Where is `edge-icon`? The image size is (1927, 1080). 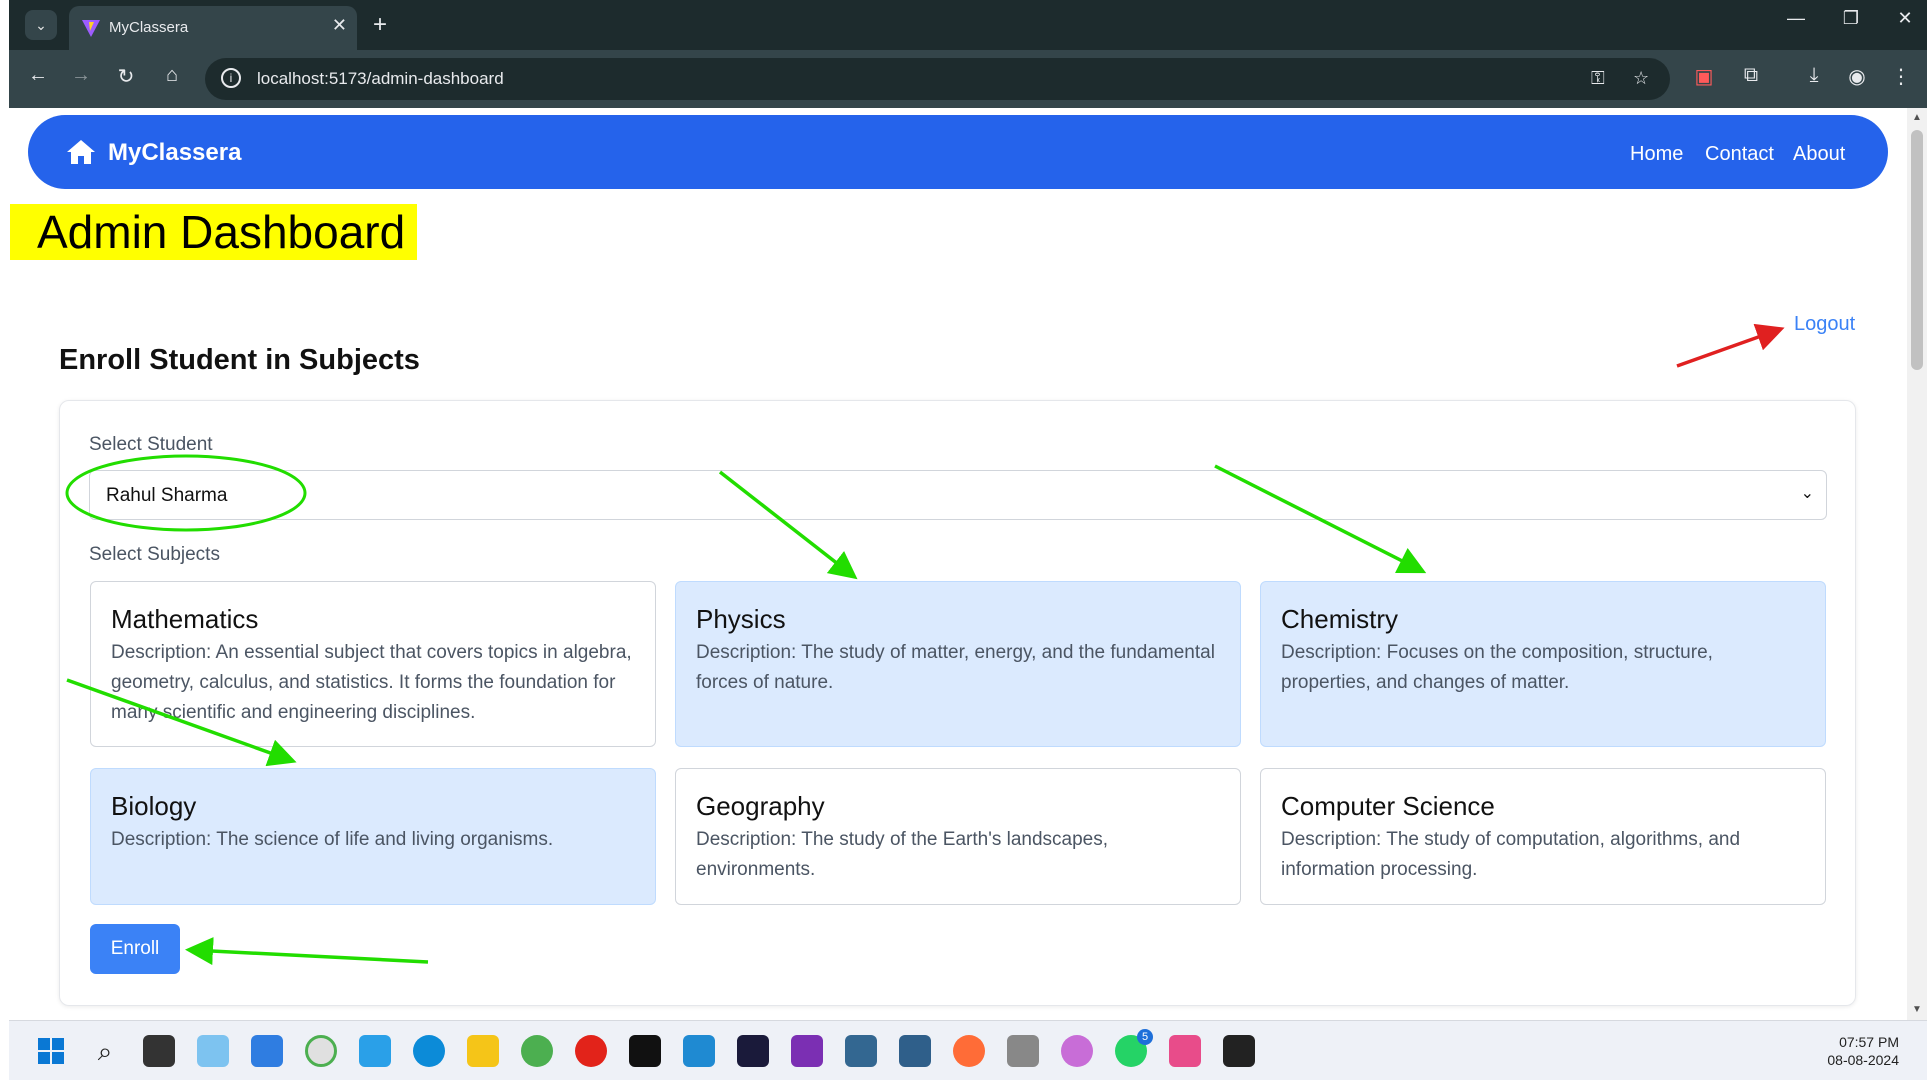
edge-icon is located at coordinates (429, 1051).